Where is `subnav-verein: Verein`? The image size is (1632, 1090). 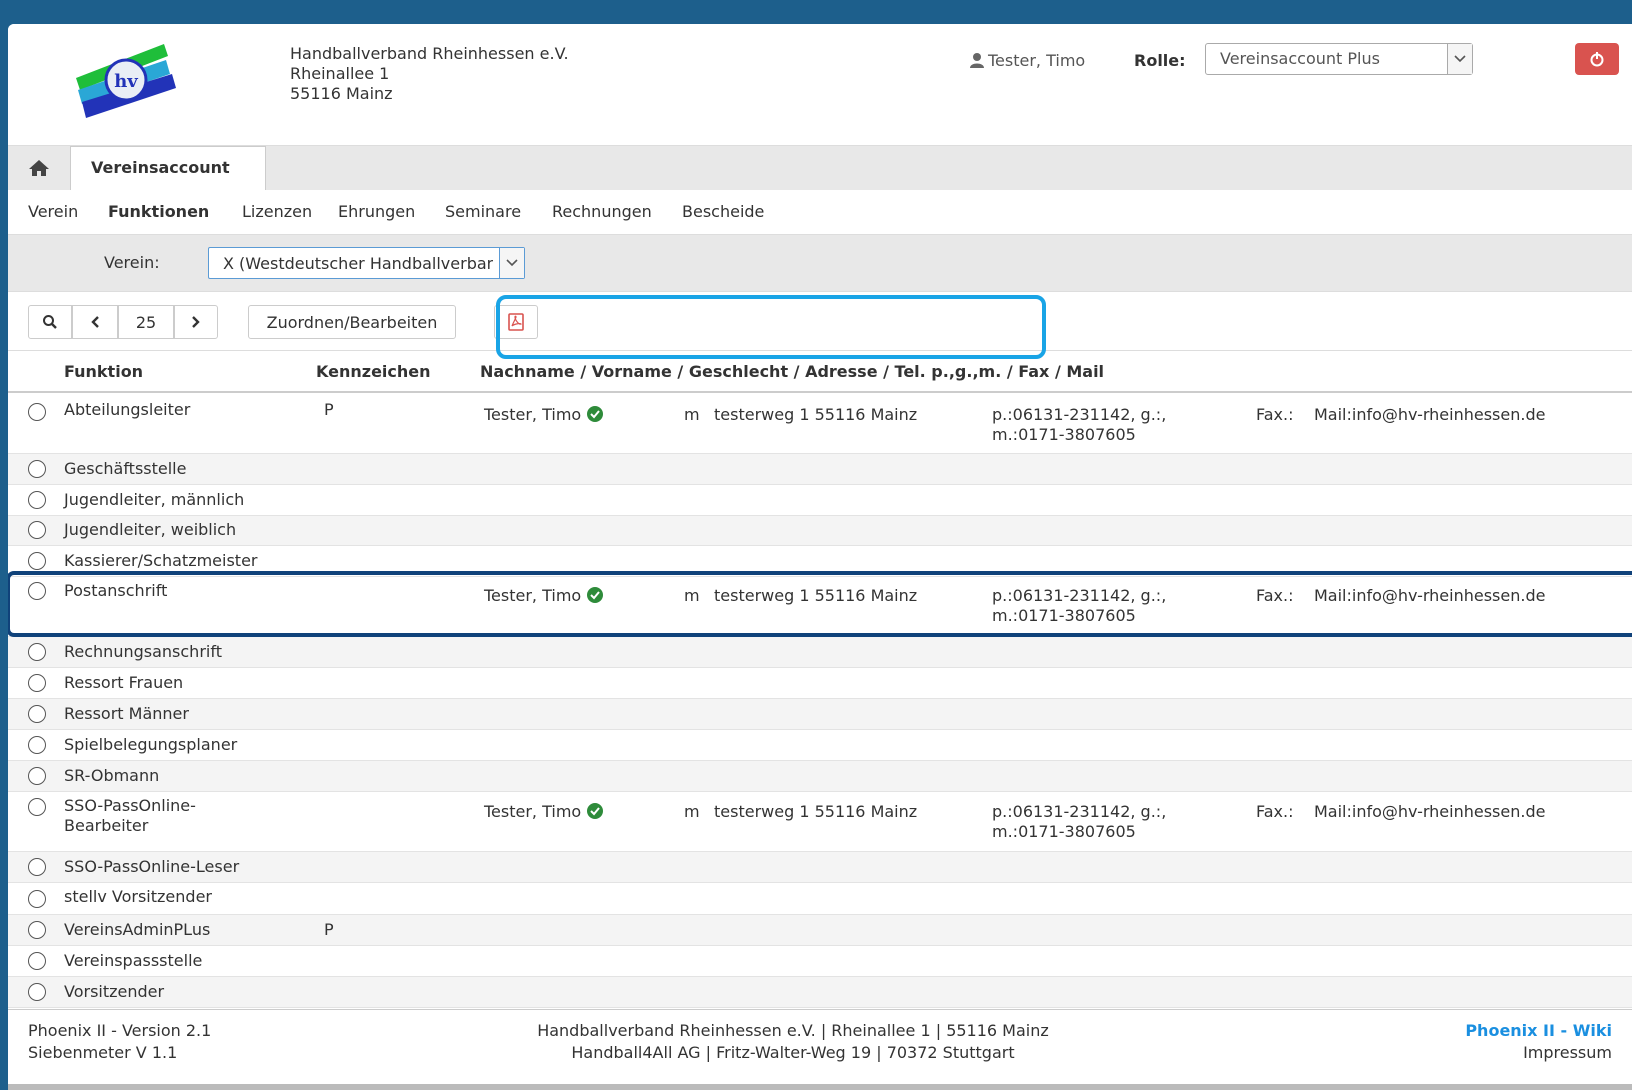
subnav-verein: Verein is located at coordinates (53, 211).